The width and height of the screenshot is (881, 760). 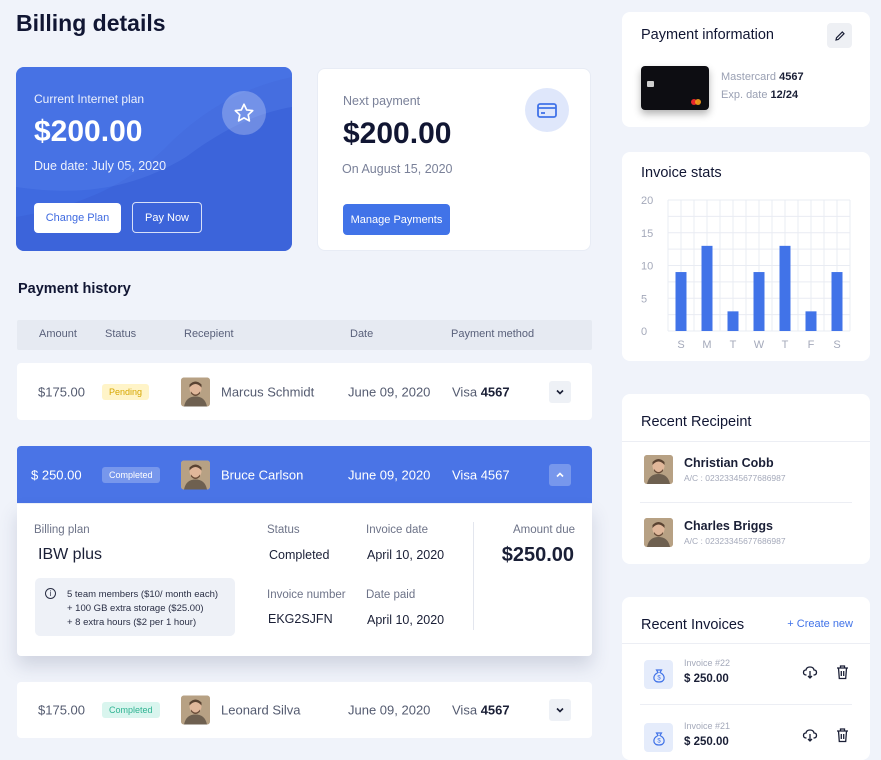 I want to click on money-bag-icon: $, so click(x=658, y=737).